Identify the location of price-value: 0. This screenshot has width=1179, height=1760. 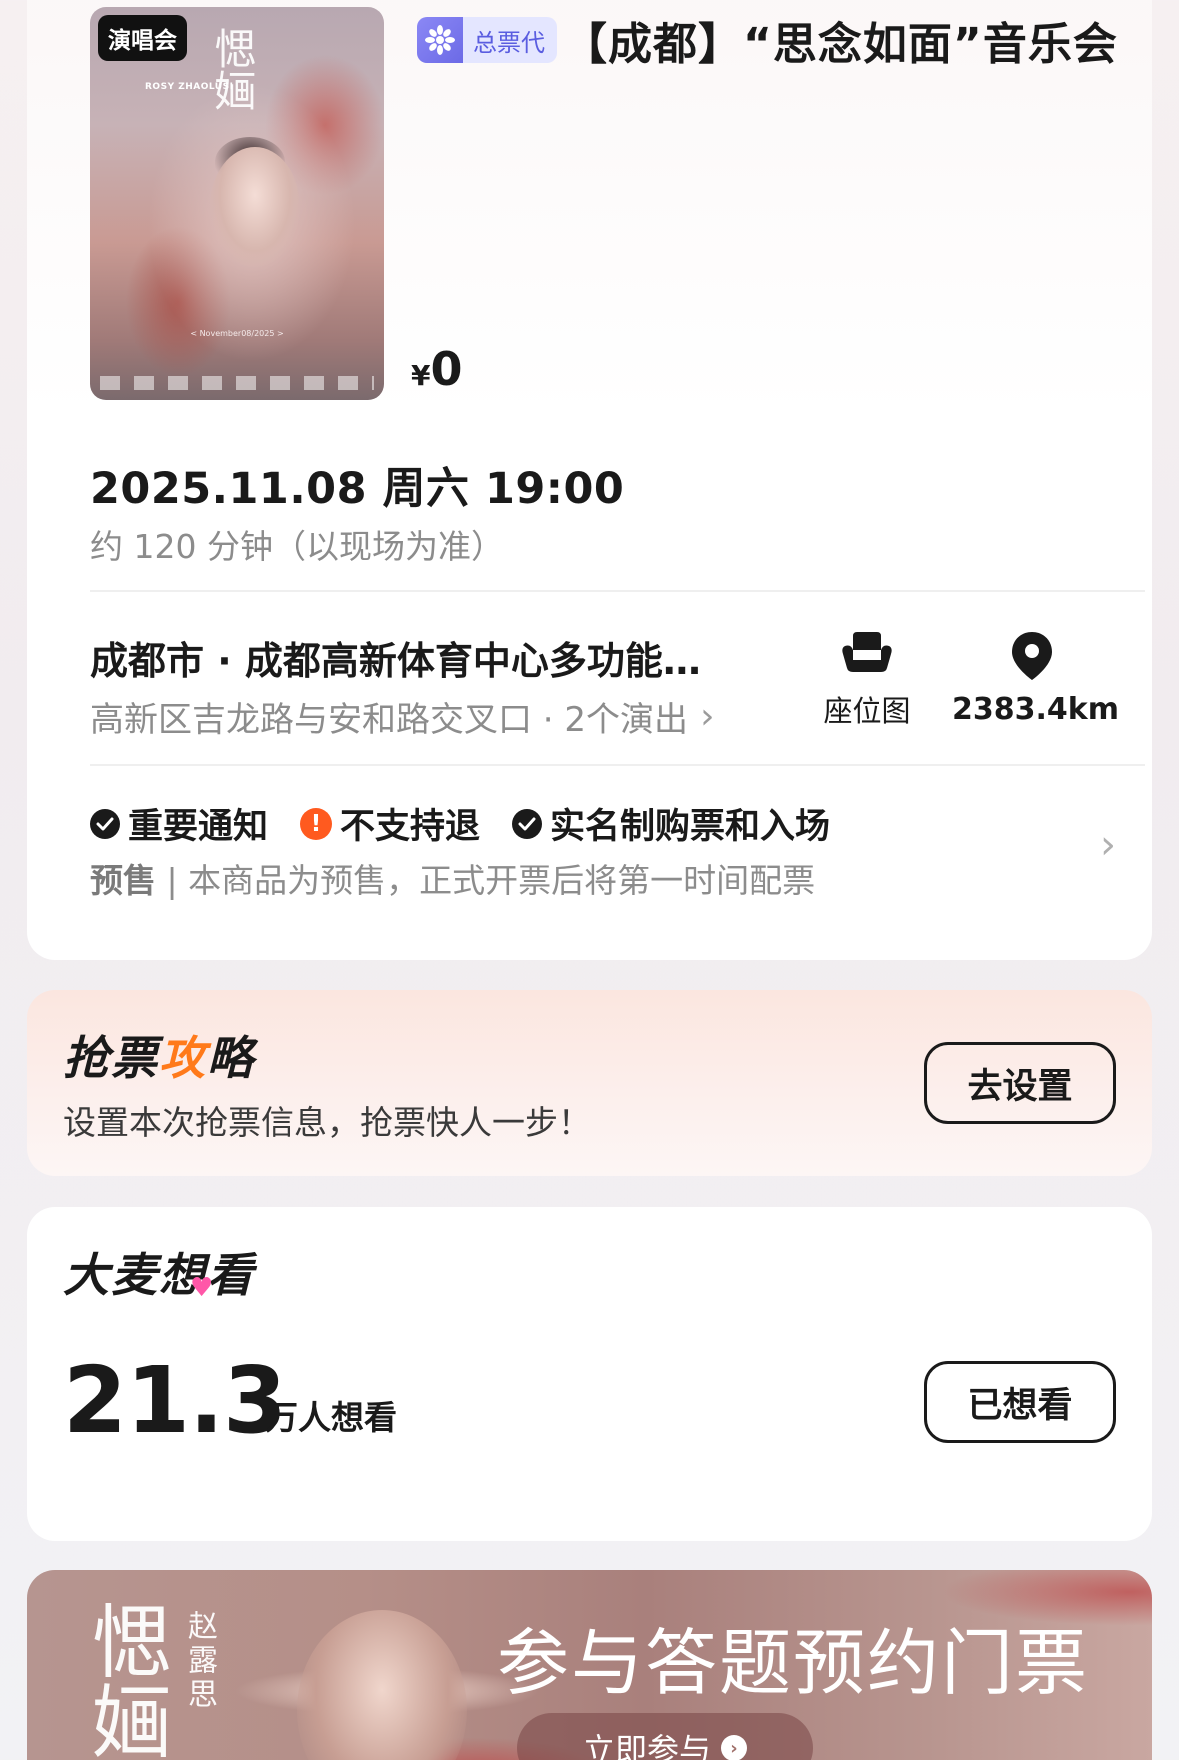
(446, 369).